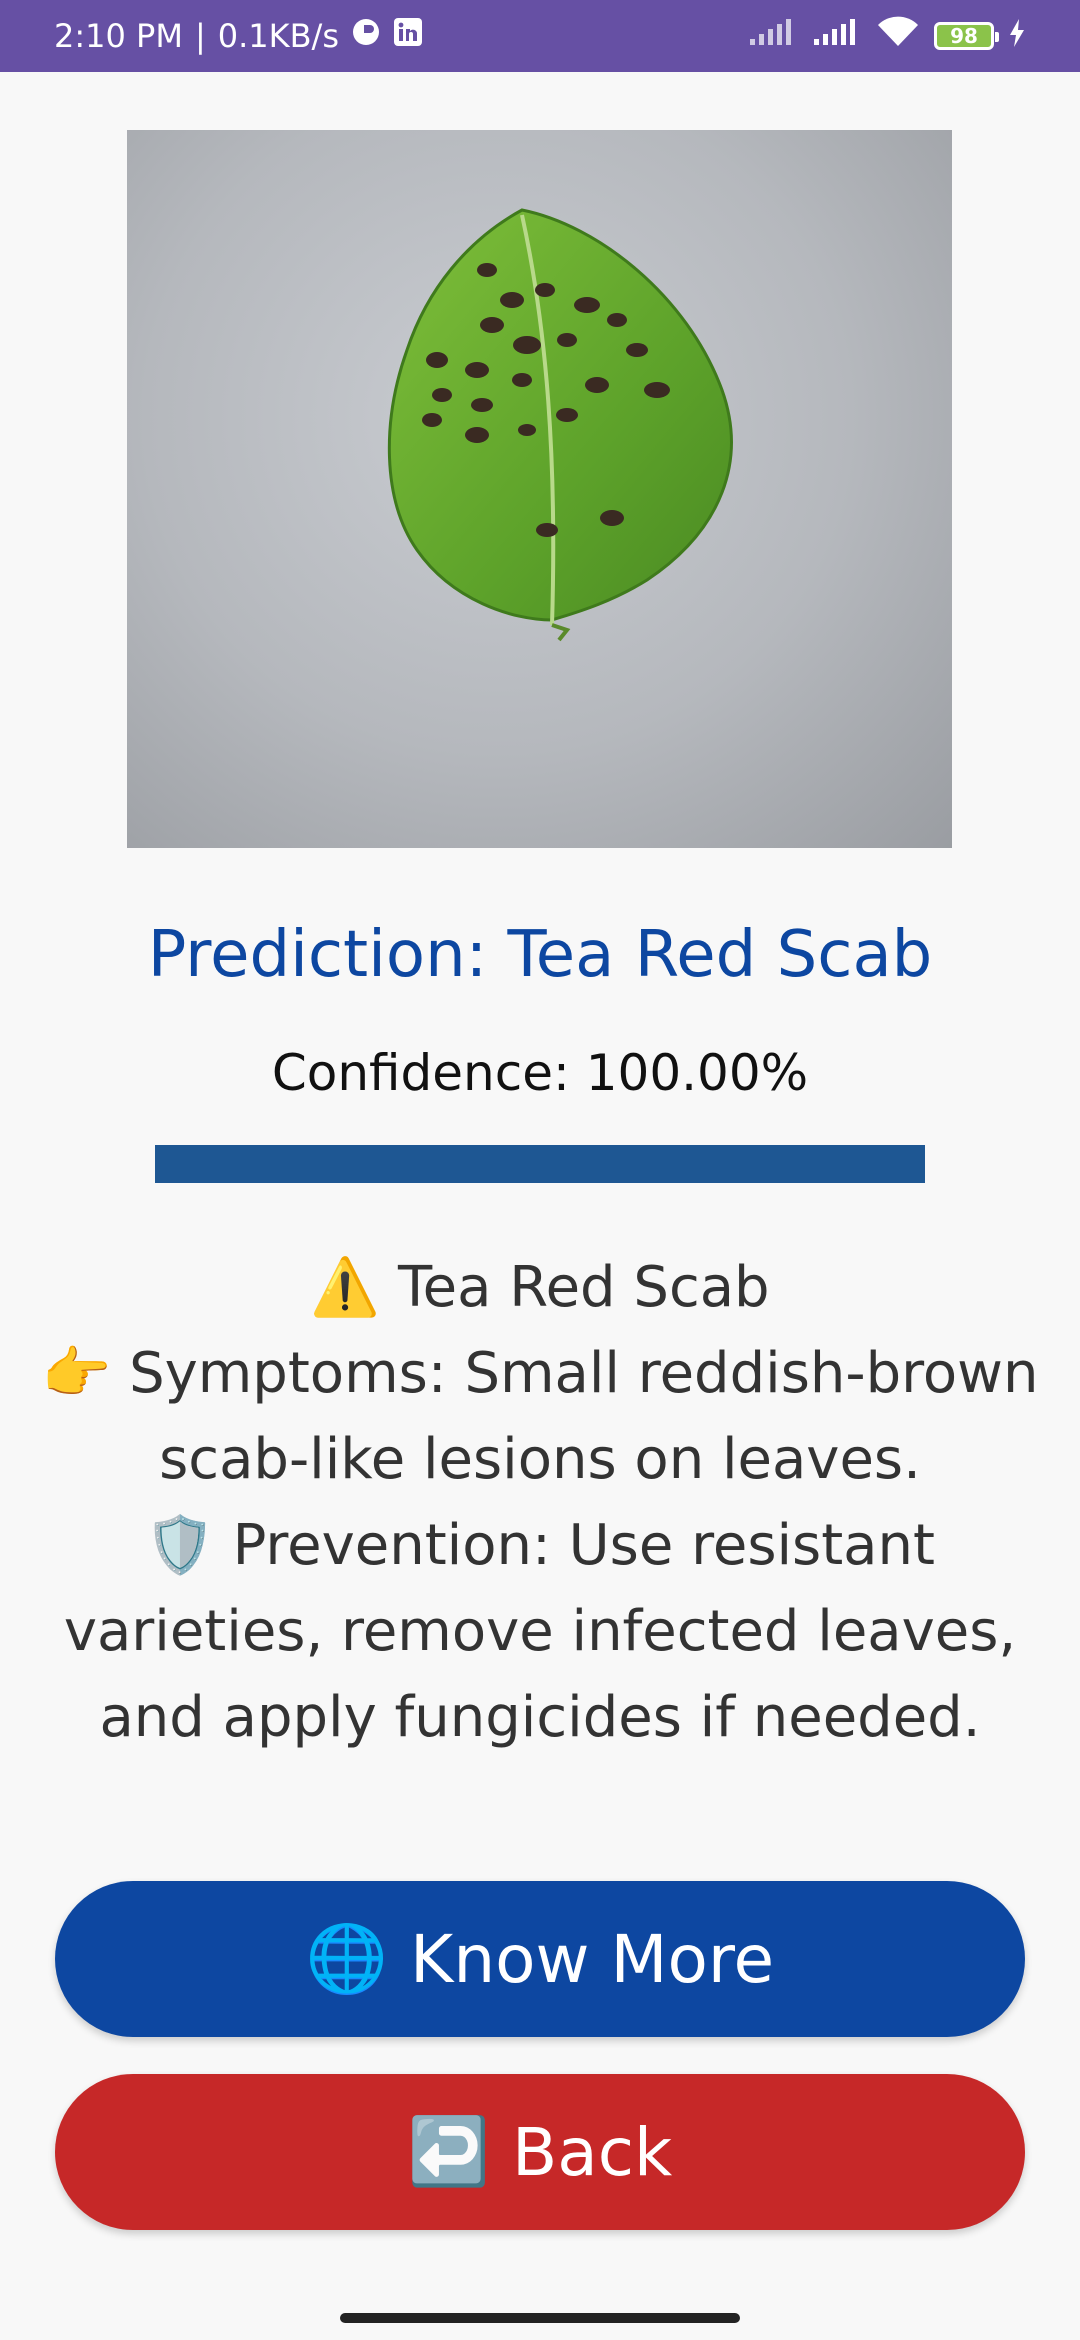 The image size is (1080, 2340). What do you see at coordinates (540, 2318) in the screenshot?
I see `home-indicator` at bounding box center [540, 2318].